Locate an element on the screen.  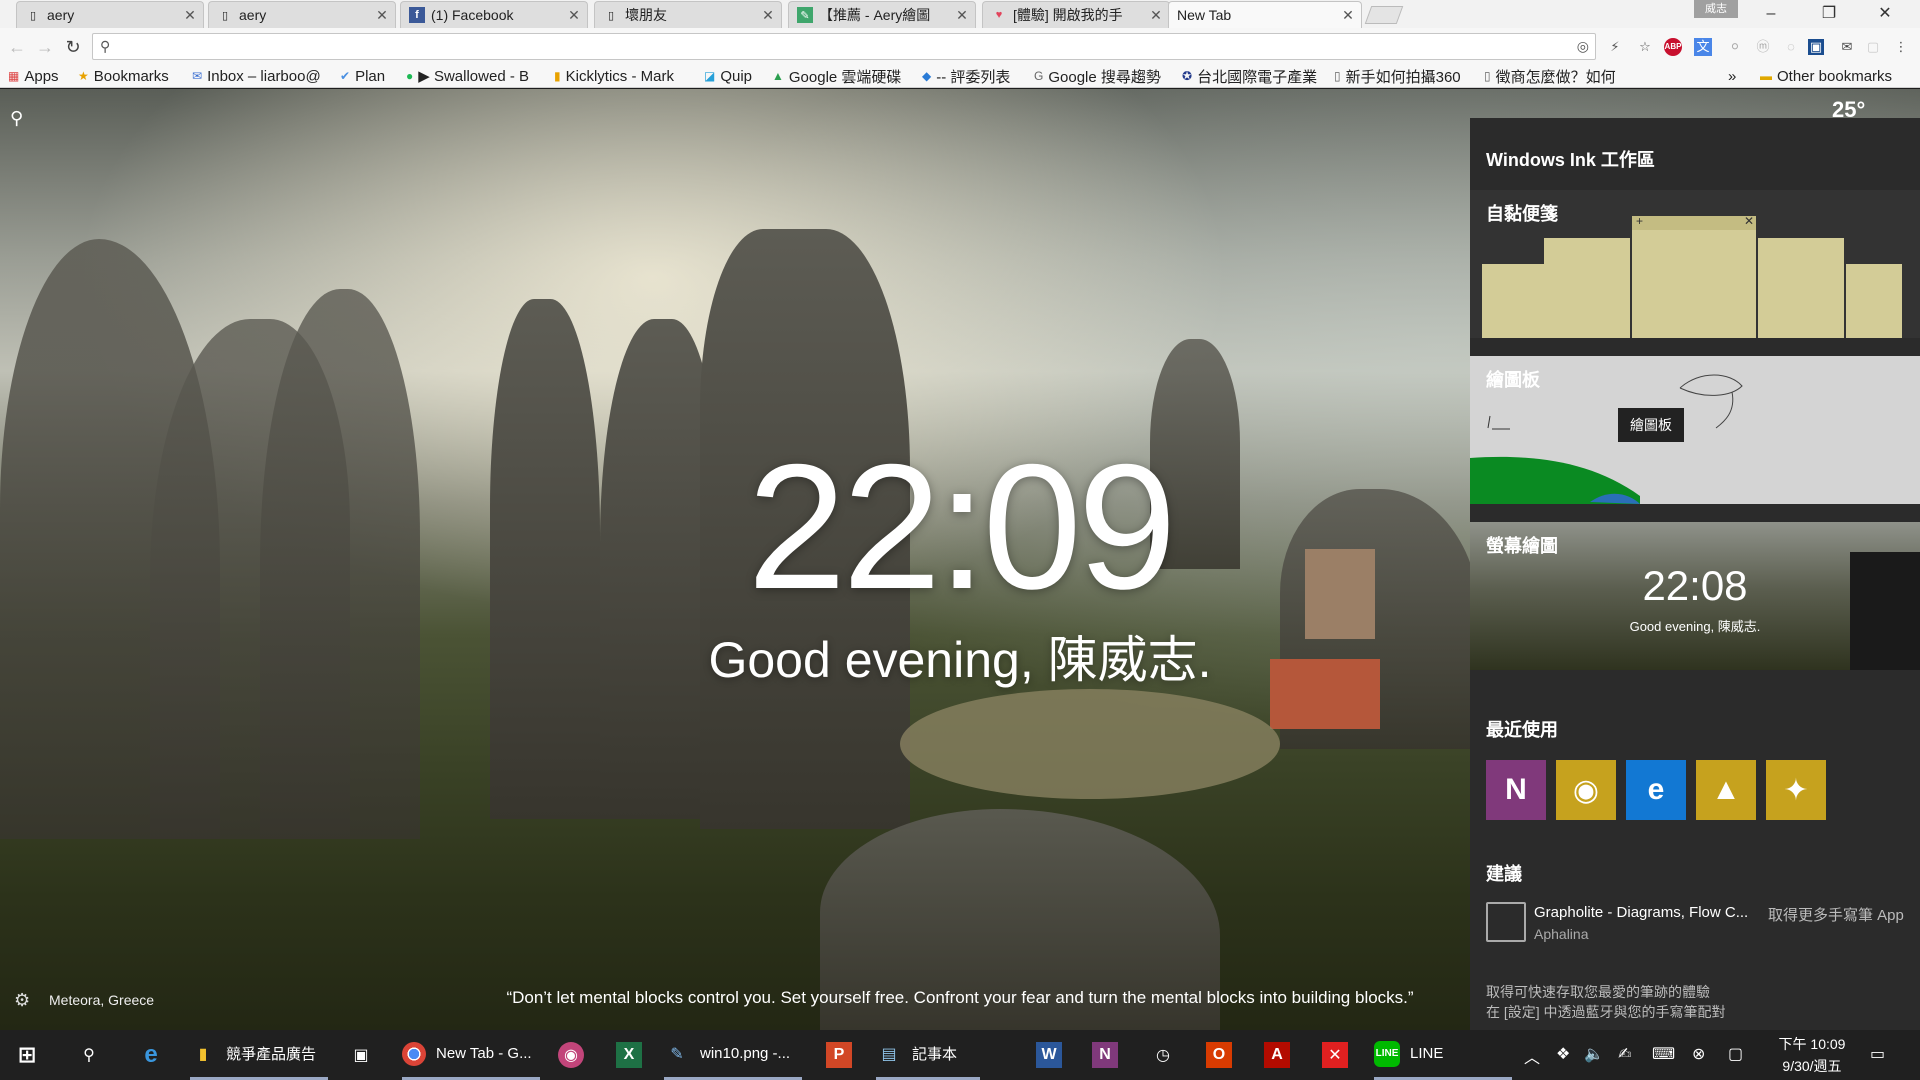
extension-icon: ▣ is located at coordinates (1816, 47).